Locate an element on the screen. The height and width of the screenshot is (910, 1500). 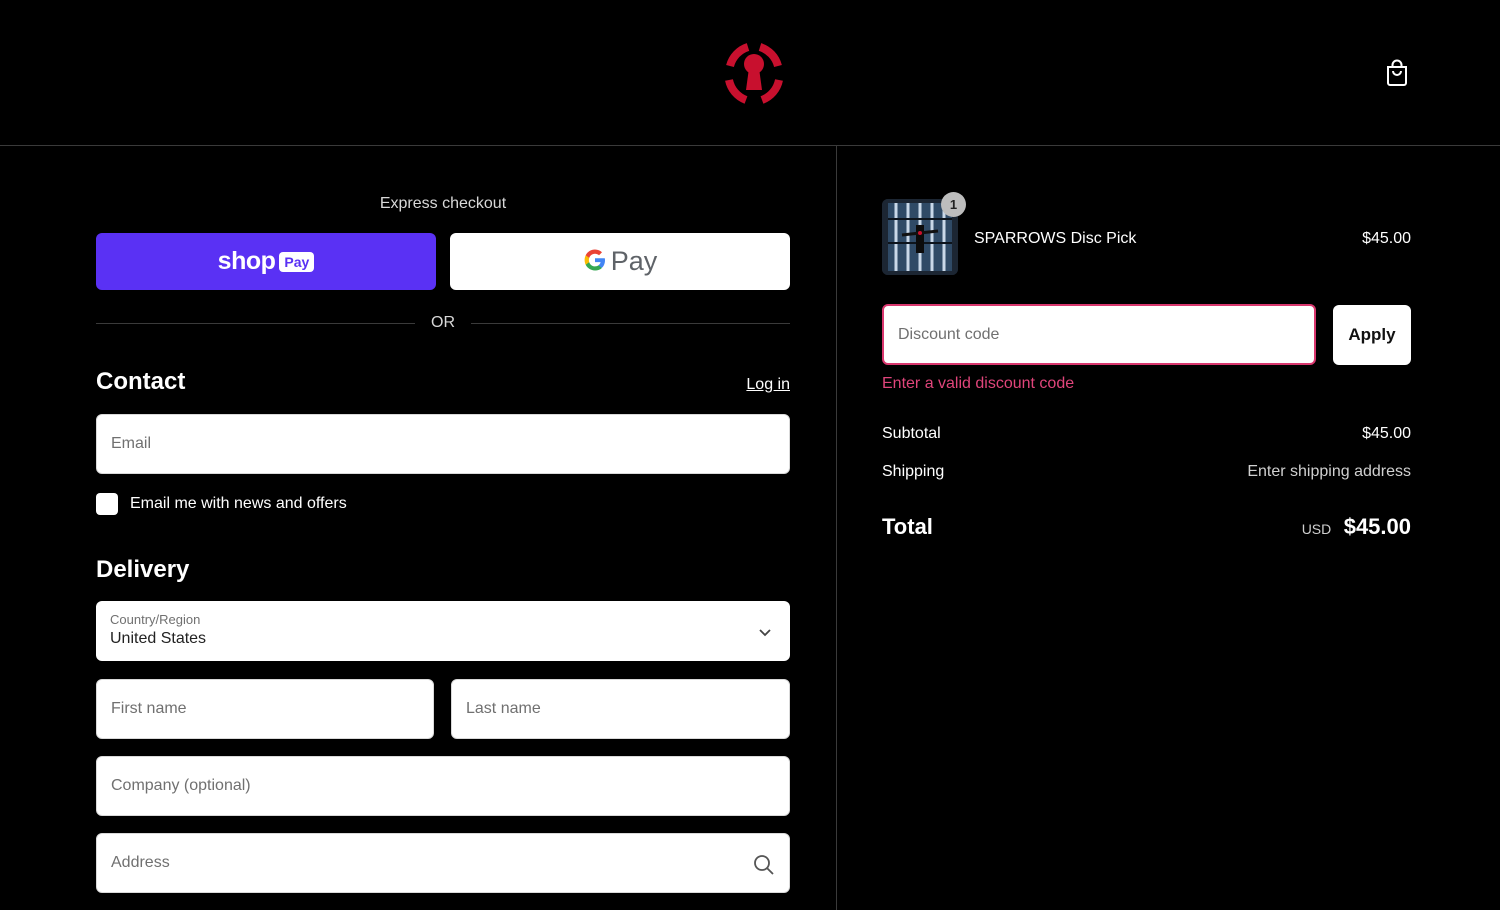
last-name-input is located at coordinates (620, 709).